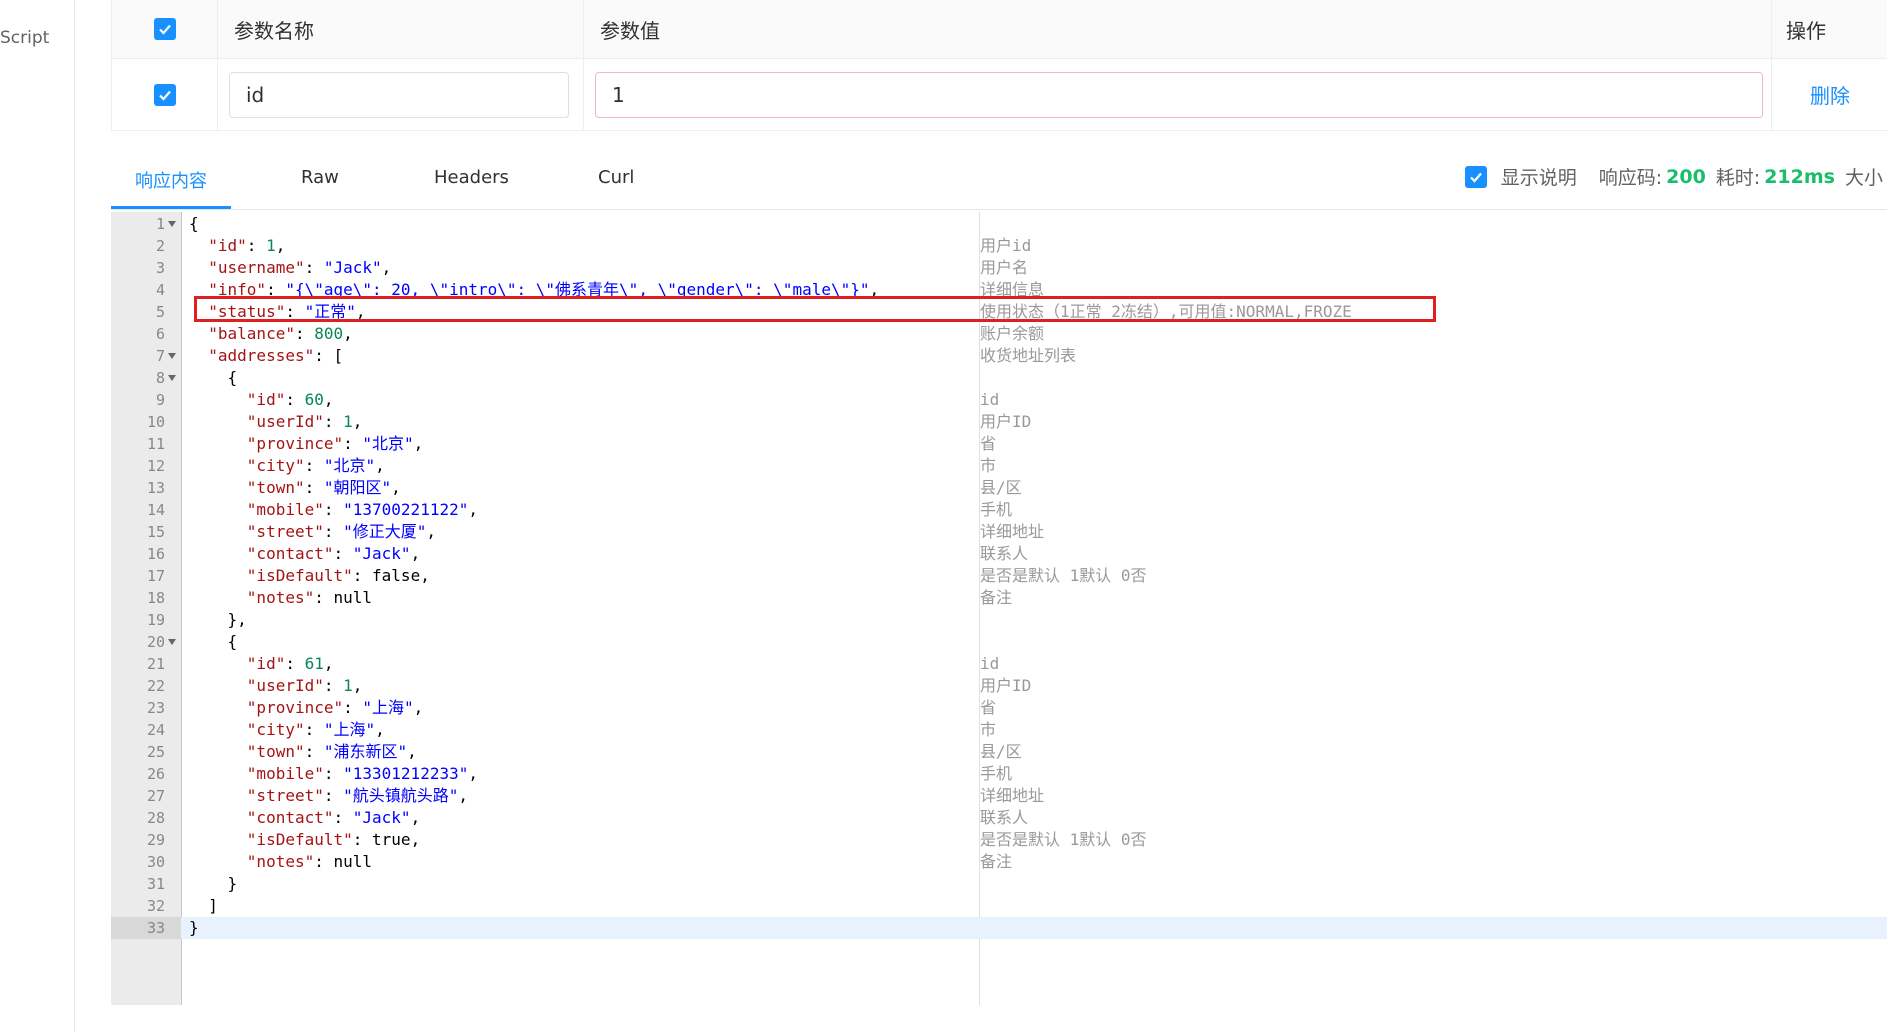 The height and width of the screenshot is (1032, 1887). Describe the element at coordinates (999, 928) in the screenshot. I see `code-line: 33}` at that location.